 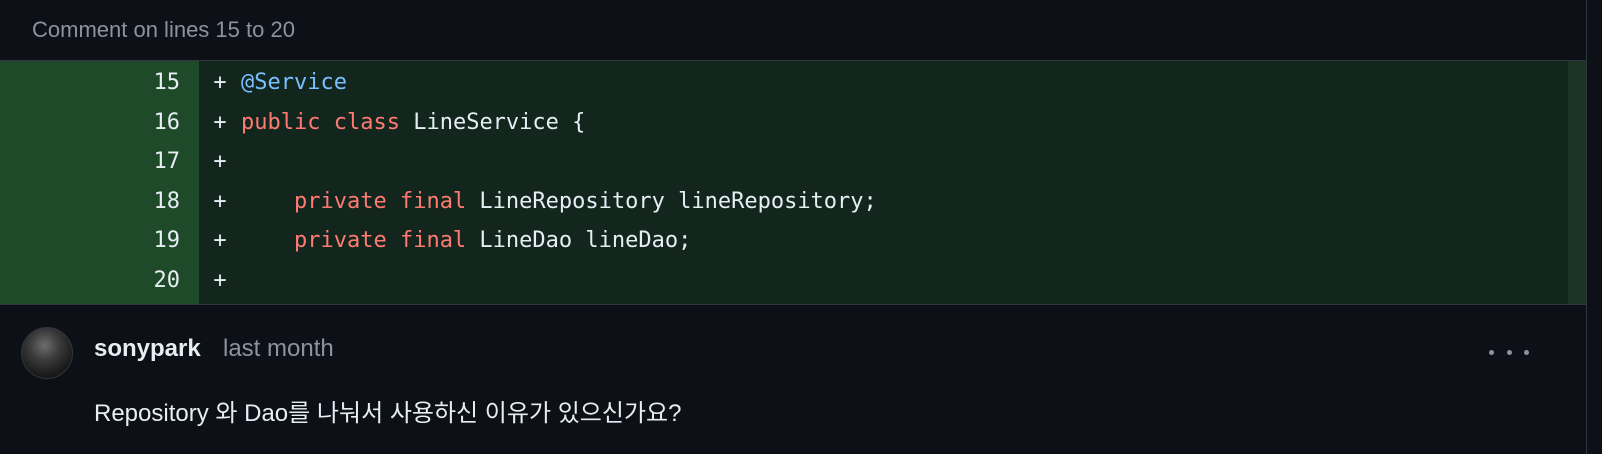 I want to click on thread-header: Comment on lines 15 to 20, so click(x=793, y=30).